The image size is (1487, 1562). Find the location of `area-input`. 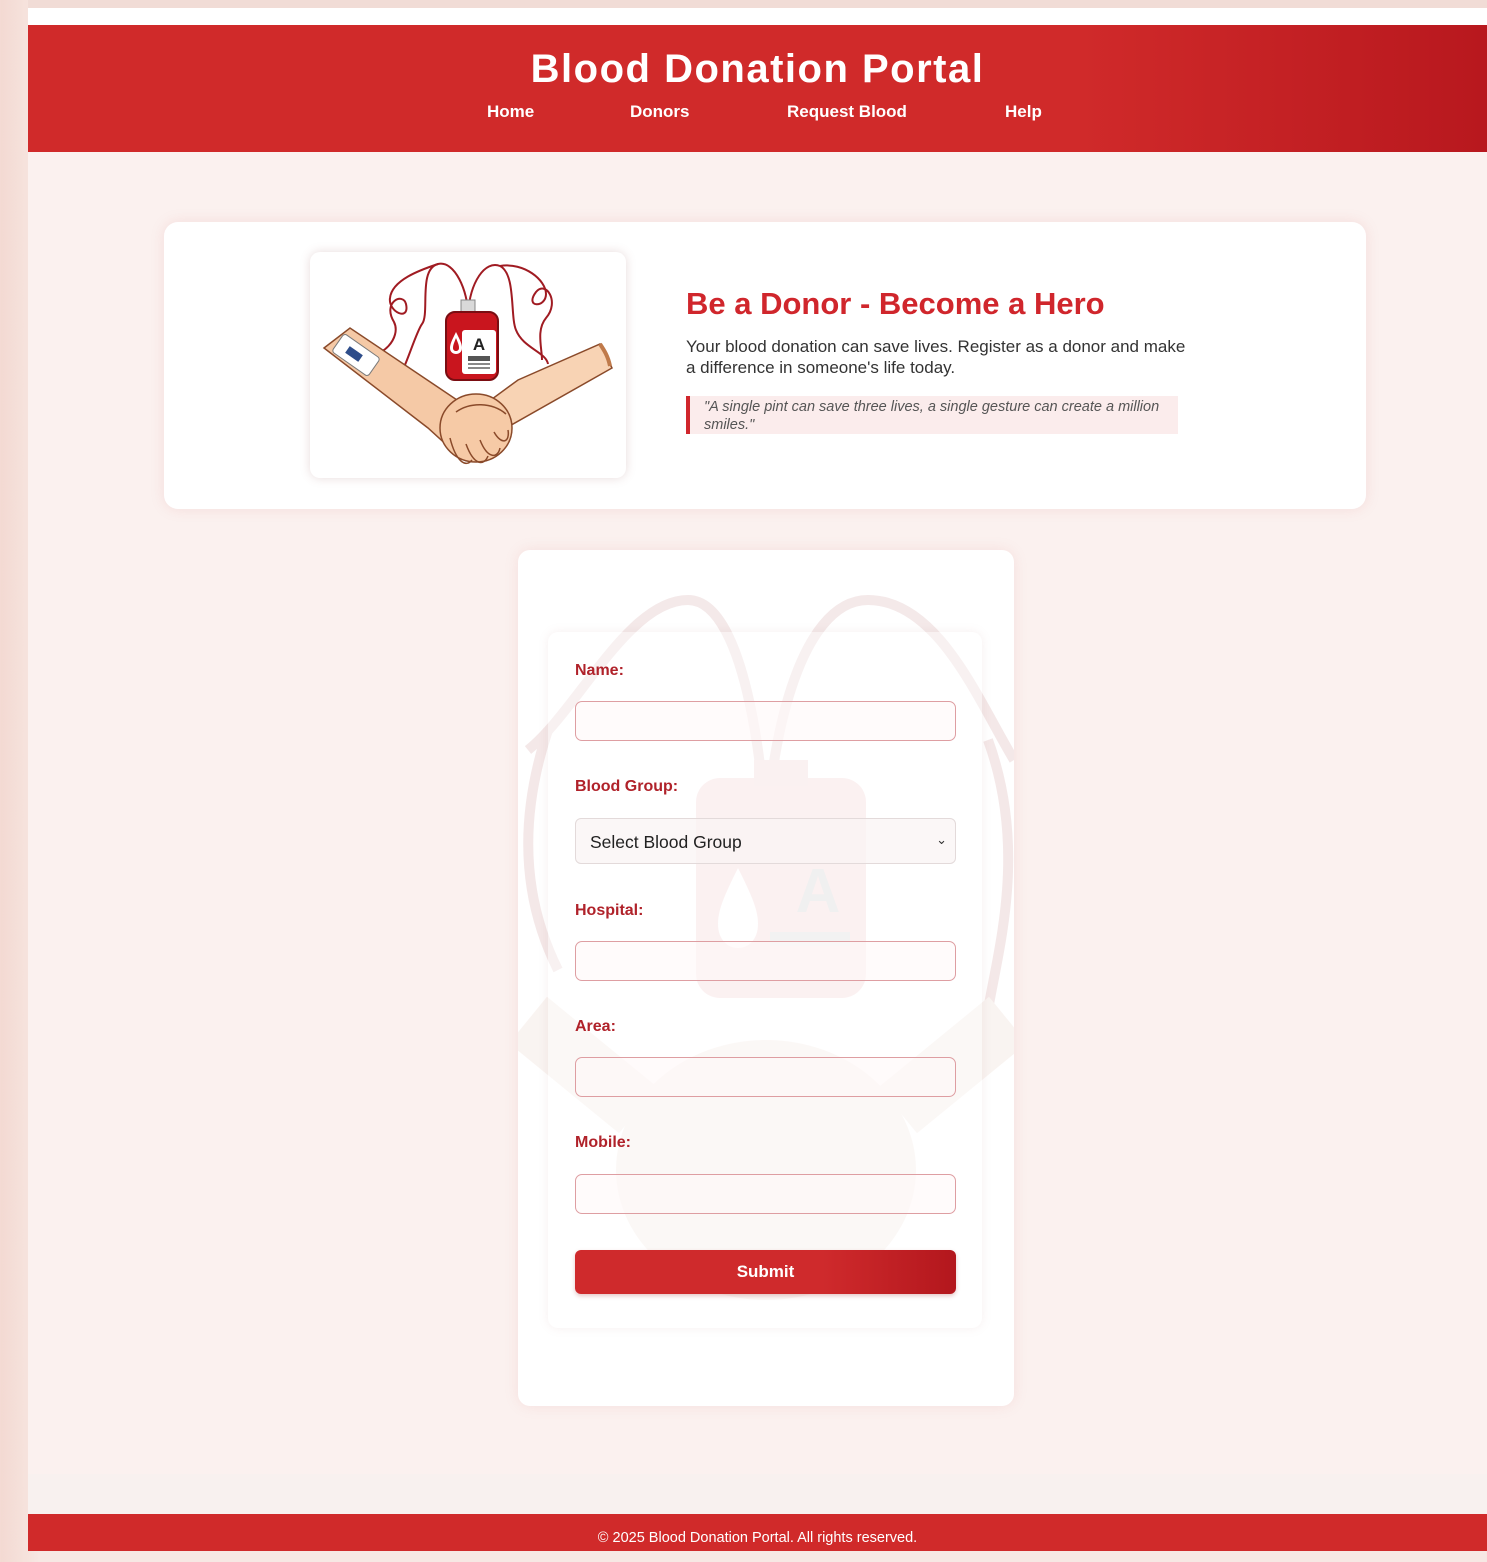

area-input is located at coordinates (765, 1077).